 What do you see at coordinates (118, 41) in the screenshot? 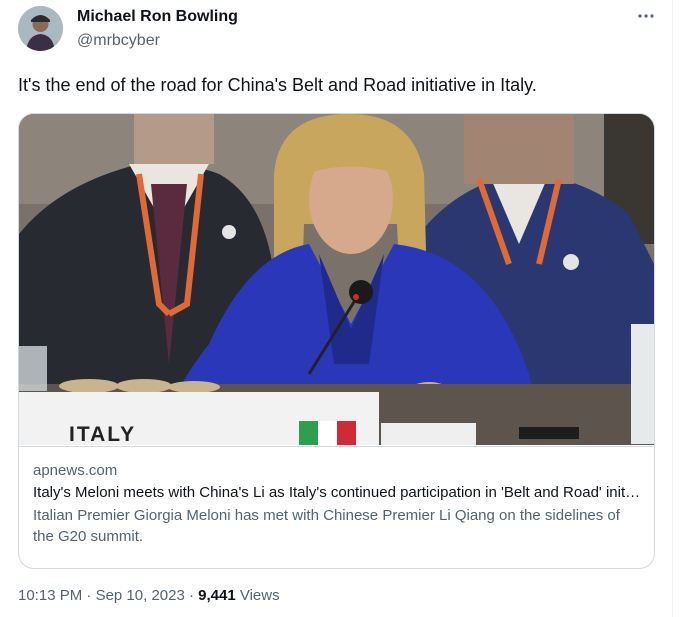
I see `author-handle: @mrbcyber` at bounding box center [118, 41].